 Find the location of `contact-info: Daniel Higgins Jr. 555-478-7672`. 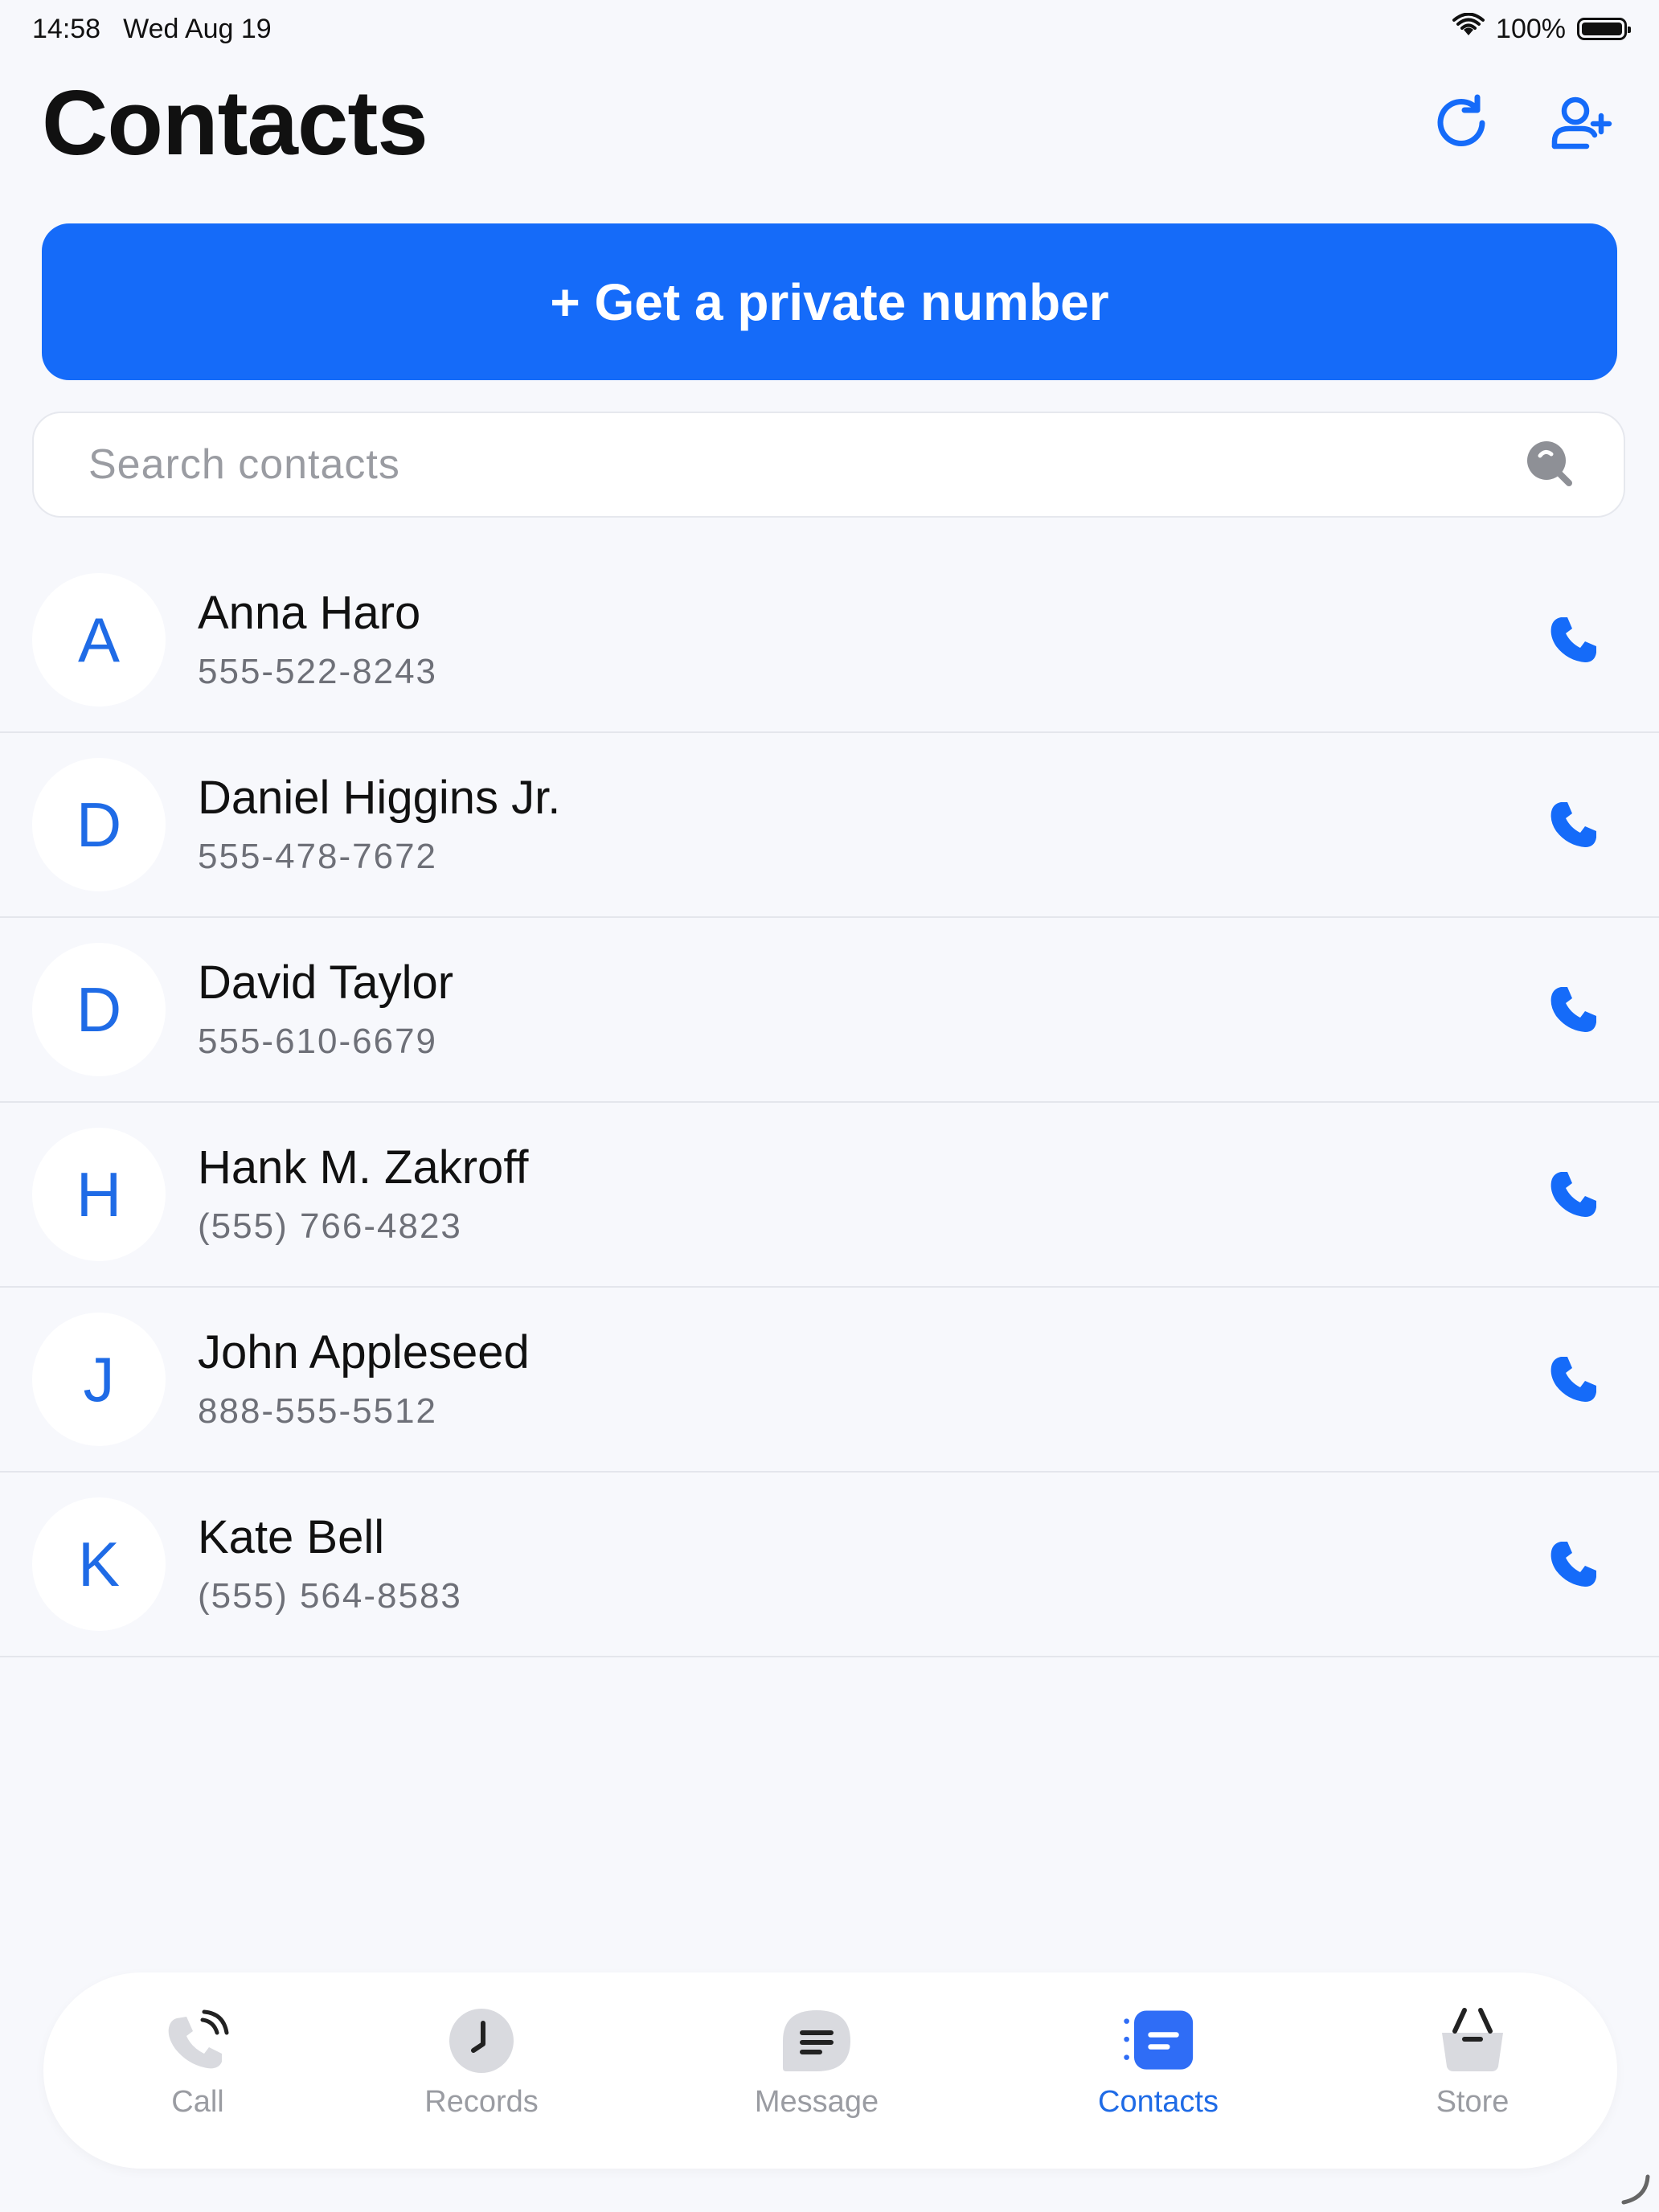

contact-info: Daniel Higgins Jr. 555-478-7672 is located at coordinates (379, 824).